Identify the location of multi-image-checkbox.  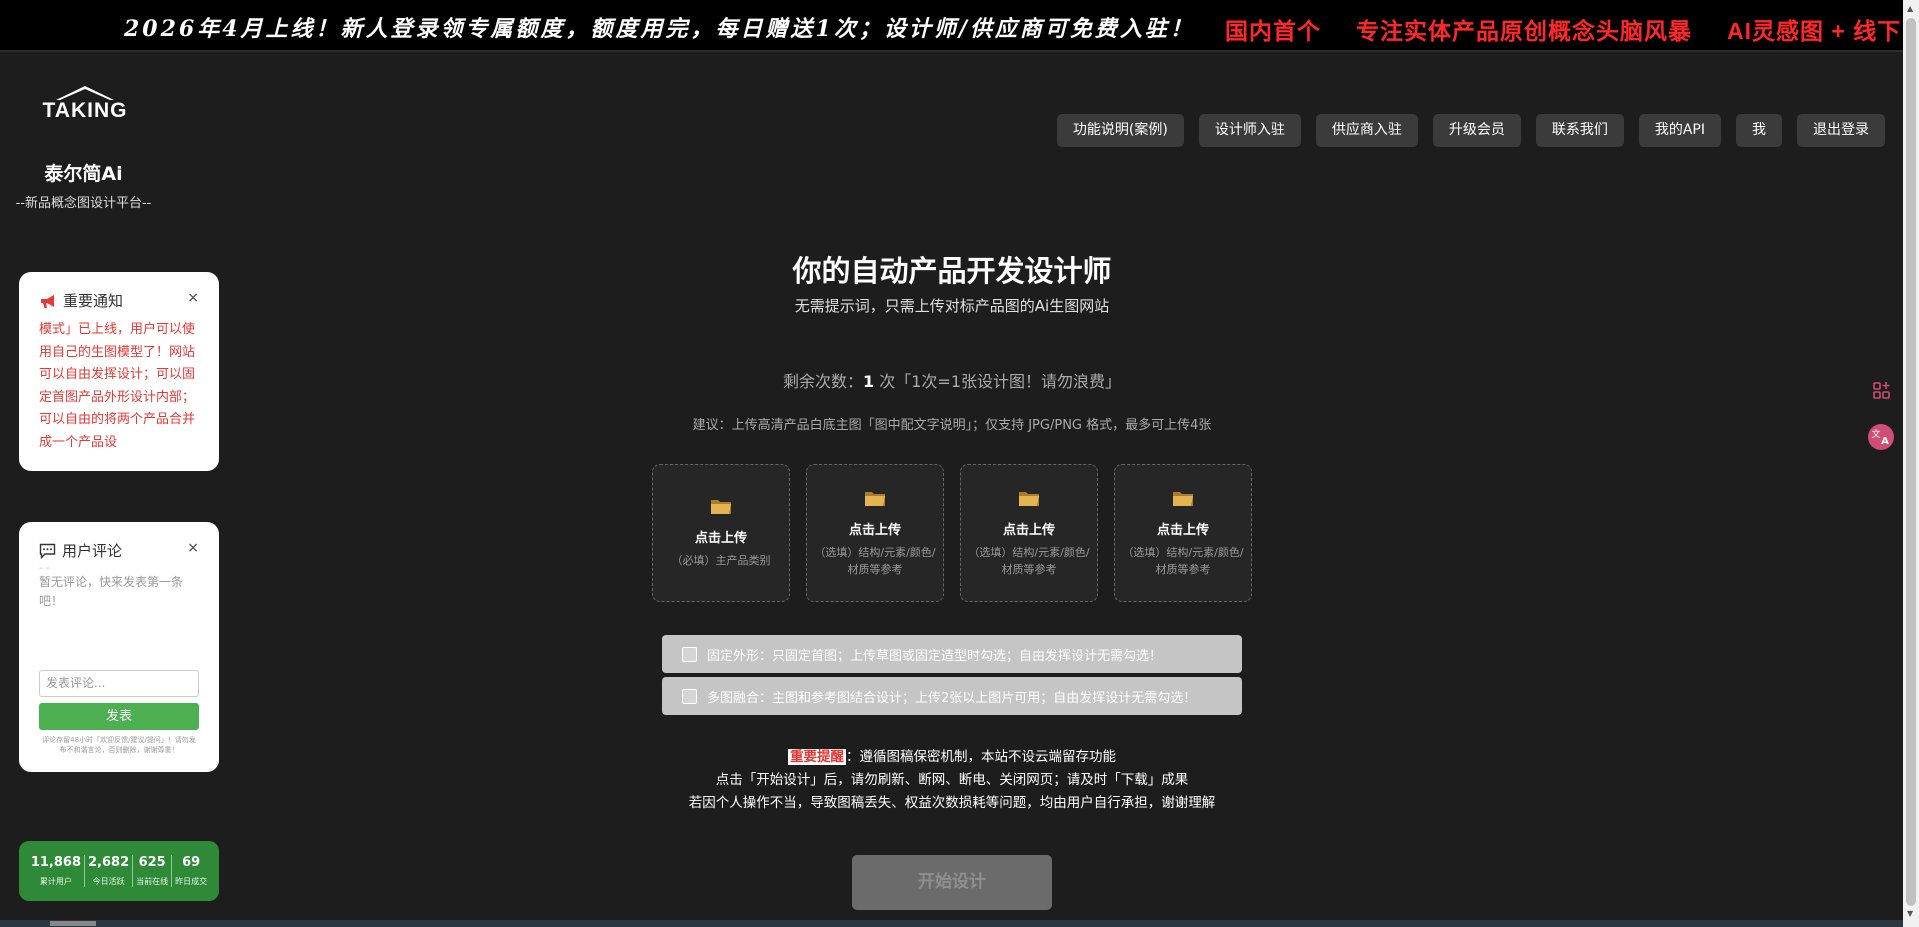
(689, 696).